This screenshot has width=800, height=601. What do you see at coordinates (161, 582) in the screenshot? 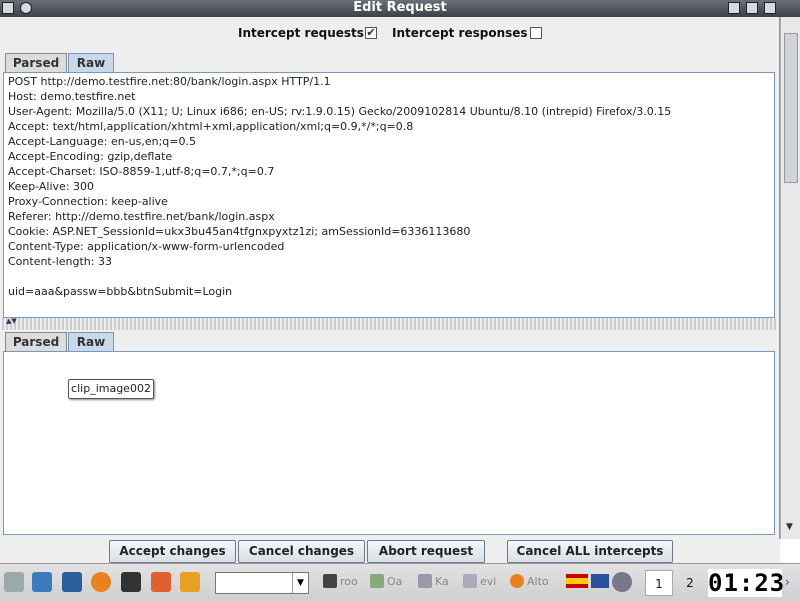
I see `network-icon` at bounding box center [161, 582].